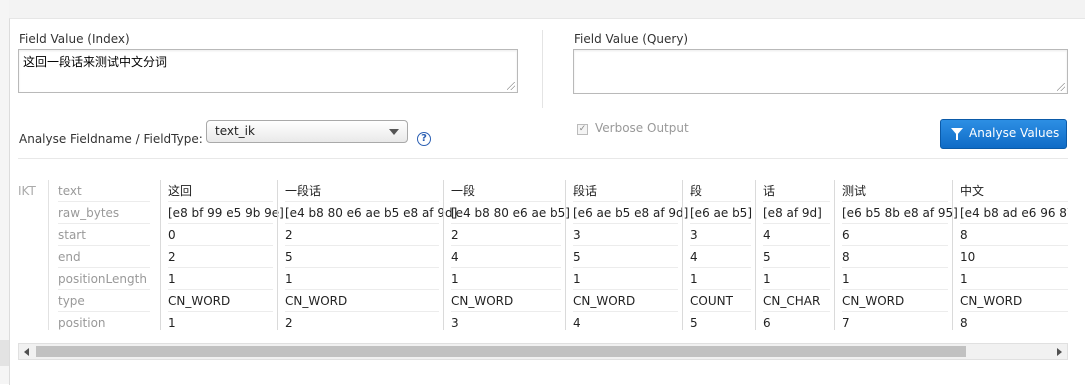  What do you see at coordinates (82, 323) in the screenshot?
I see `attr-position: position` at bounding box center [82, 323].